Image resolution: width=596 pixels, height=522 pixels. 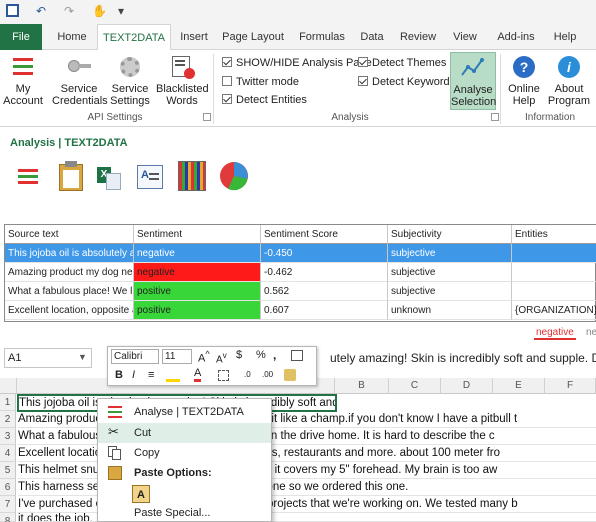 What do you see at coordinates (465, 37) in the screenshot?
I see `tab-view: View` at bounding box center [465, 37].